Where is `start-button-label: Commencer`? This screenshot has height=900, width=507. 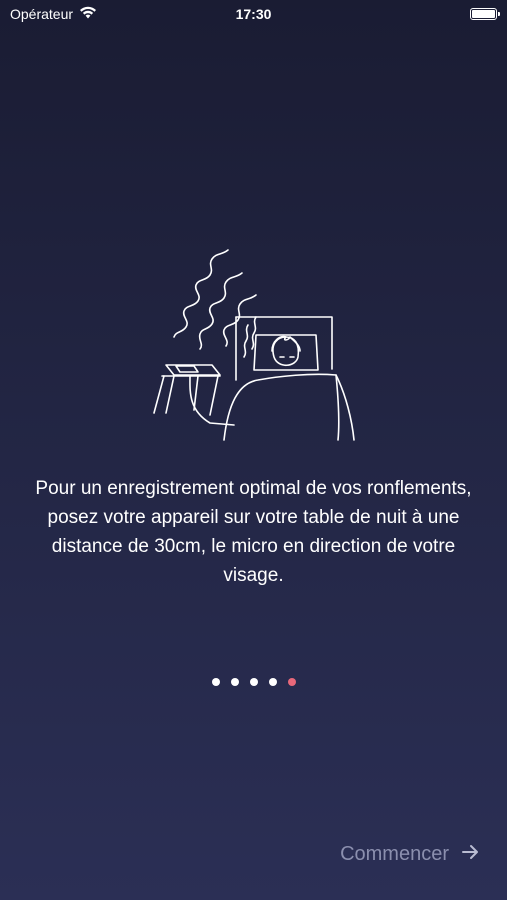
start-button-label: Commencer is located at coordinates (394, 854).